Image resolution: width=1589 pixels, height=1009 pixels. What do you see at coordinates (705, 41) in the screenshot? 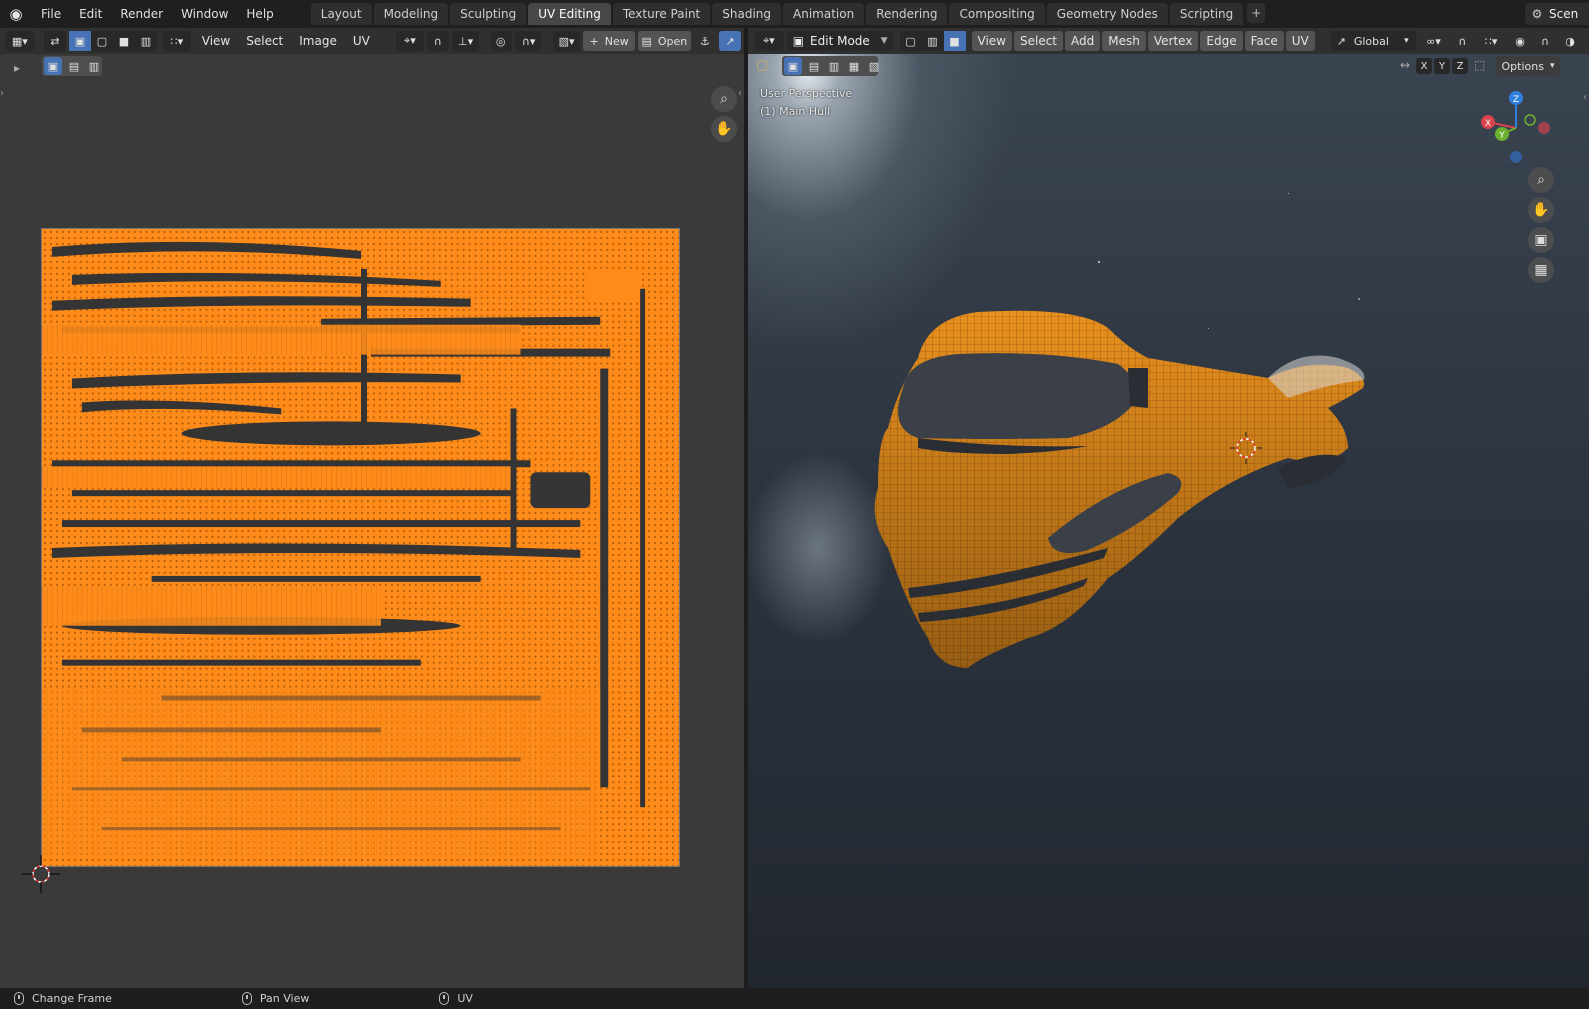
I see `pin-icon: ⚓` at bounding box center [705, 41].